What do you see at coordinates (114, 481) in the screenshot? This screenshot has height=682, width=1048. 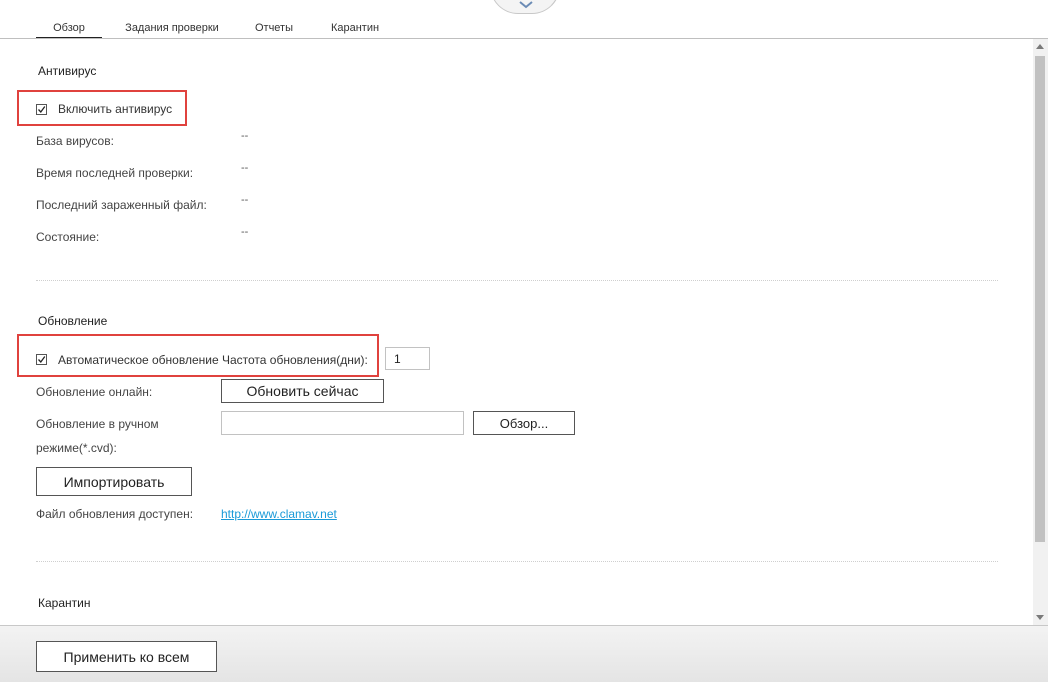 I see `import-button: Импортировать` at bounding box center [114, 481].